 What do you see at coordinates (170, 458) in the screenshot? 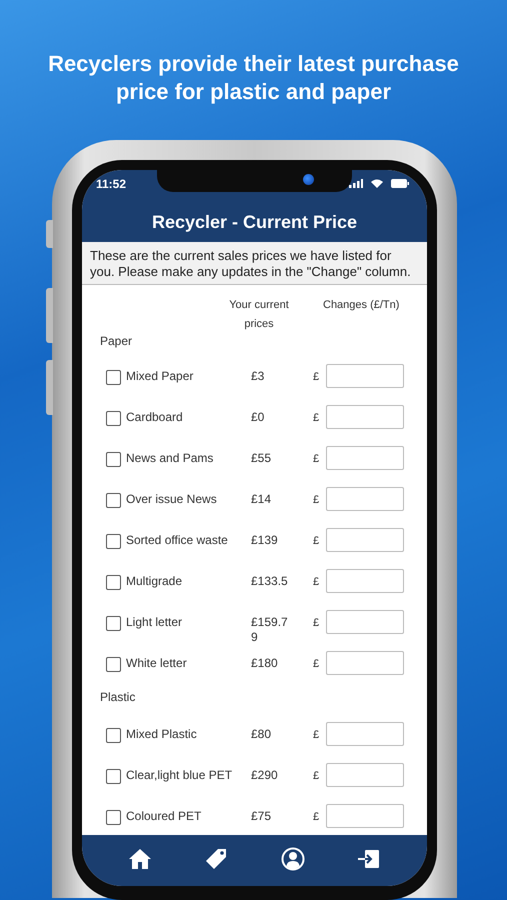
I see `item-name: News and Pams` at bounding box center [170, 458].